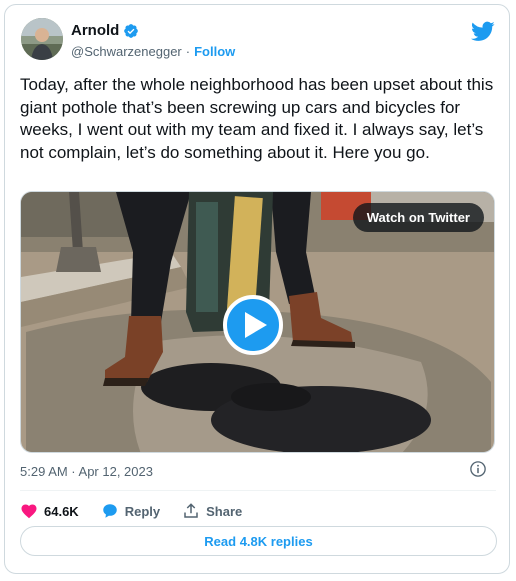 The width and height of the screenshot is (516, 581). I want to click on share-label: Share, so click(224, 511).